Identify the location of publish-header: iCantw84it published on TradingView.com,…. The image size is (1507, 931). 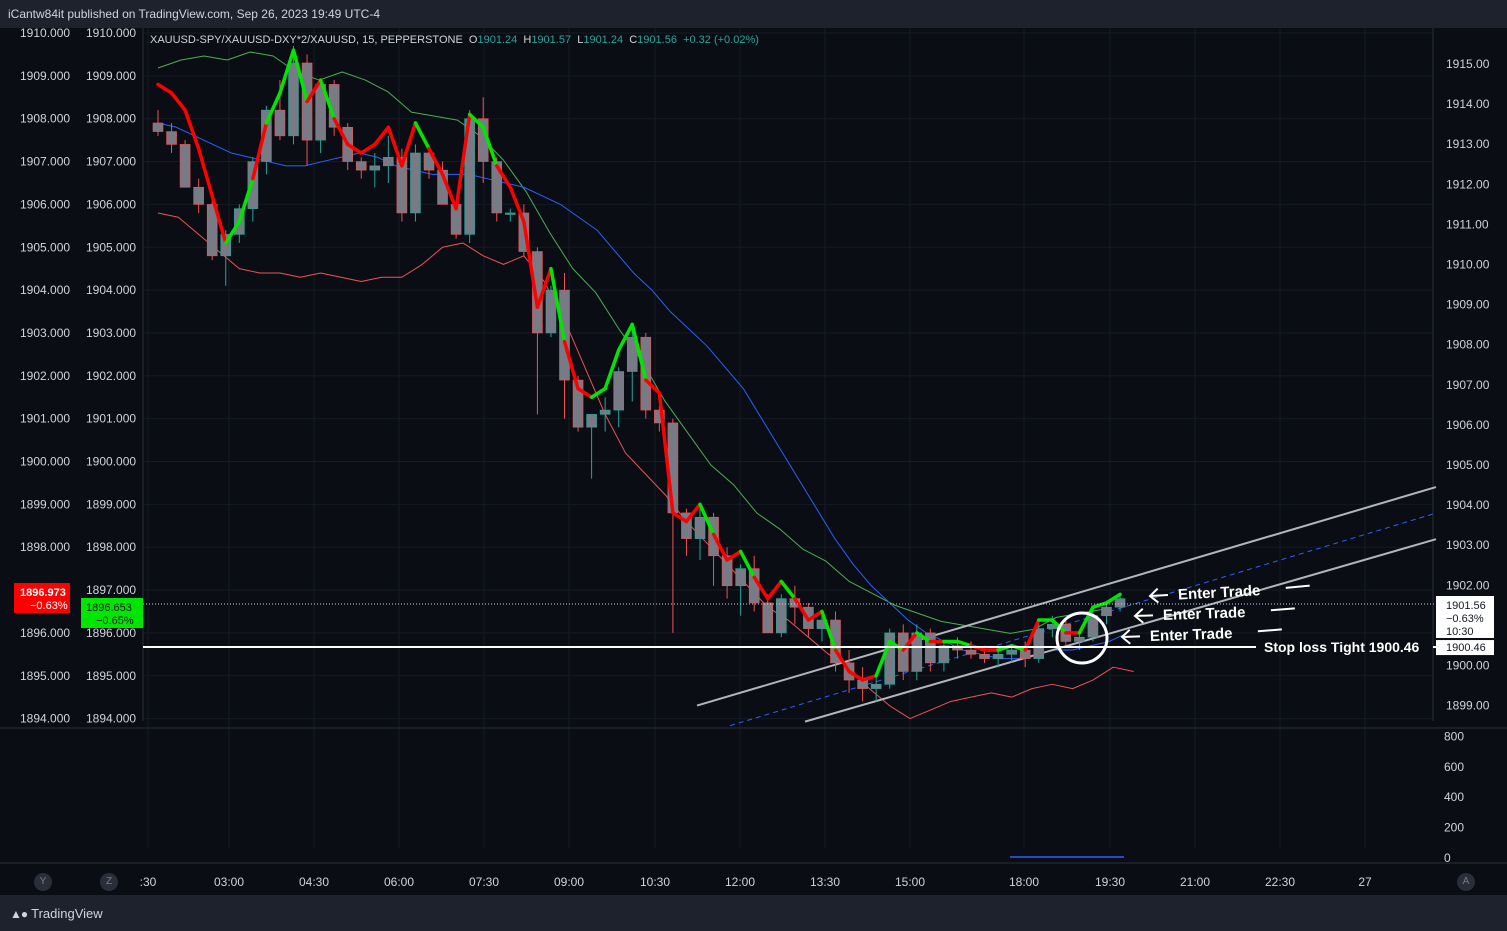
(753, 14).